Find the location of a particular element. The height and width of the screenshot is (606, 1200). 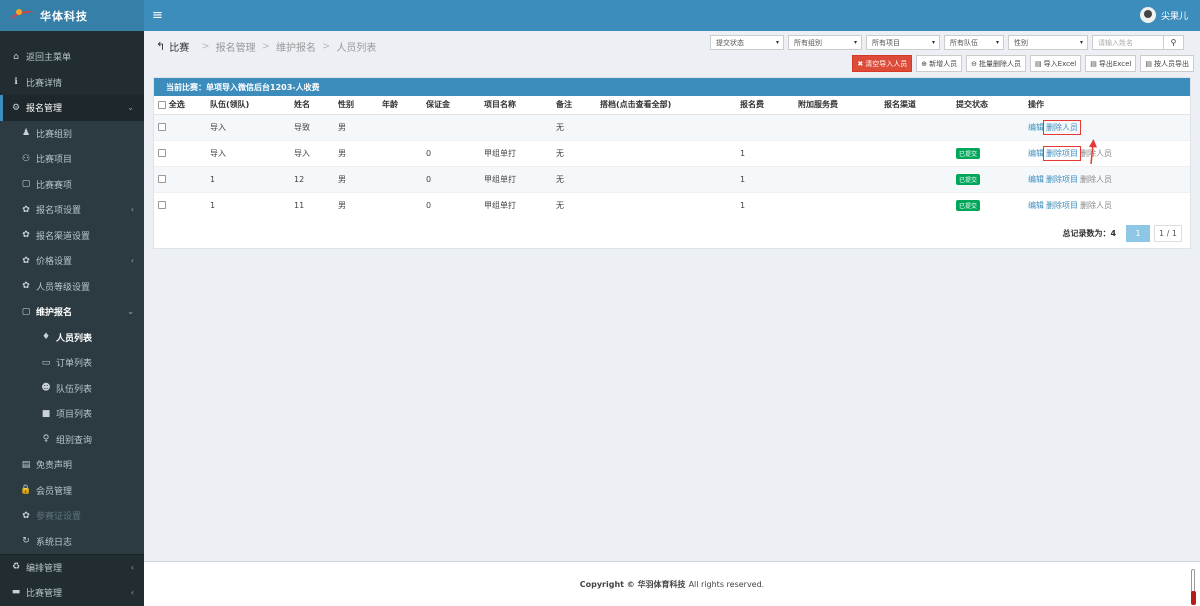

sidebar-item-label: 比赛详情 is located at coordinates (44, 83).